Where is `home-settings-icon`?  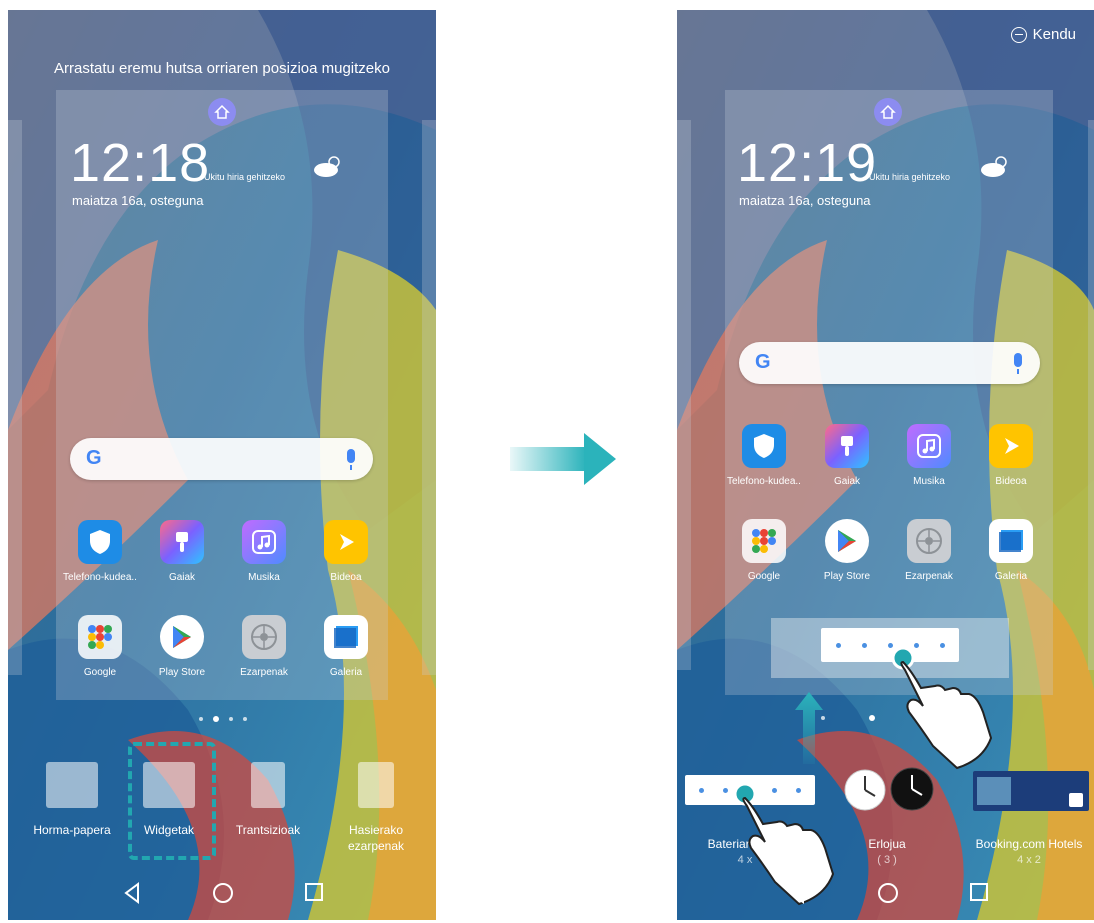 home-settings-icon is located at coordinates (376, 785).